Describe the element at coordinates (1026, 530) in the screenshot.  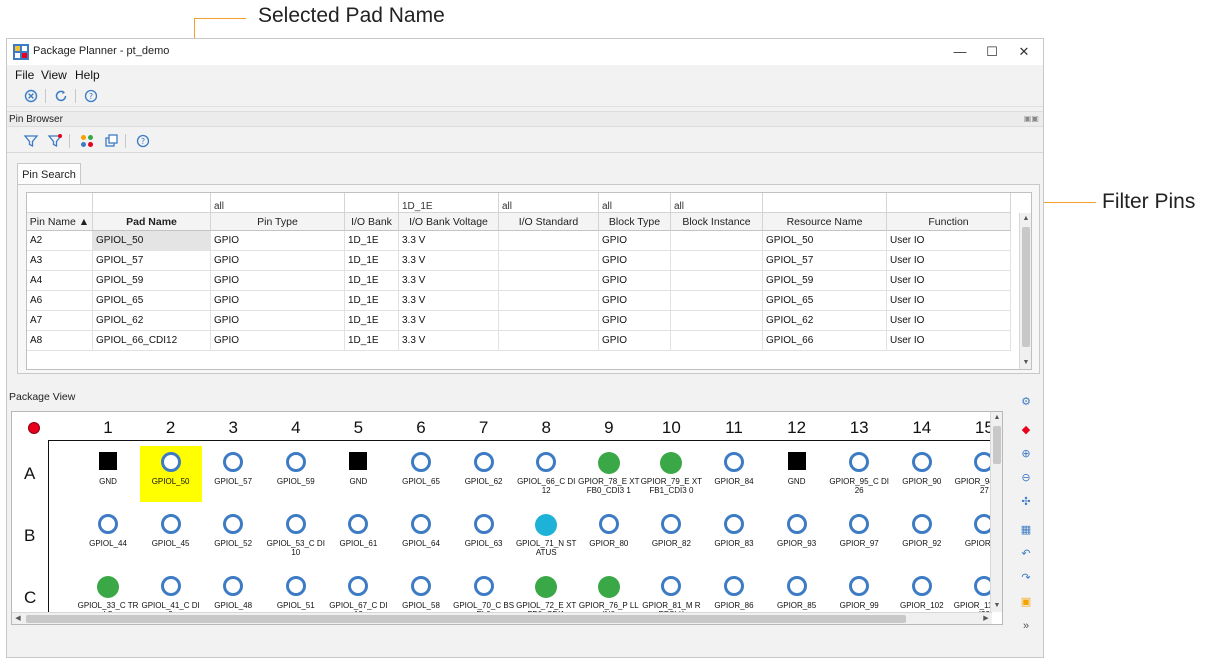
I see `table-icon: ▦` at that location.